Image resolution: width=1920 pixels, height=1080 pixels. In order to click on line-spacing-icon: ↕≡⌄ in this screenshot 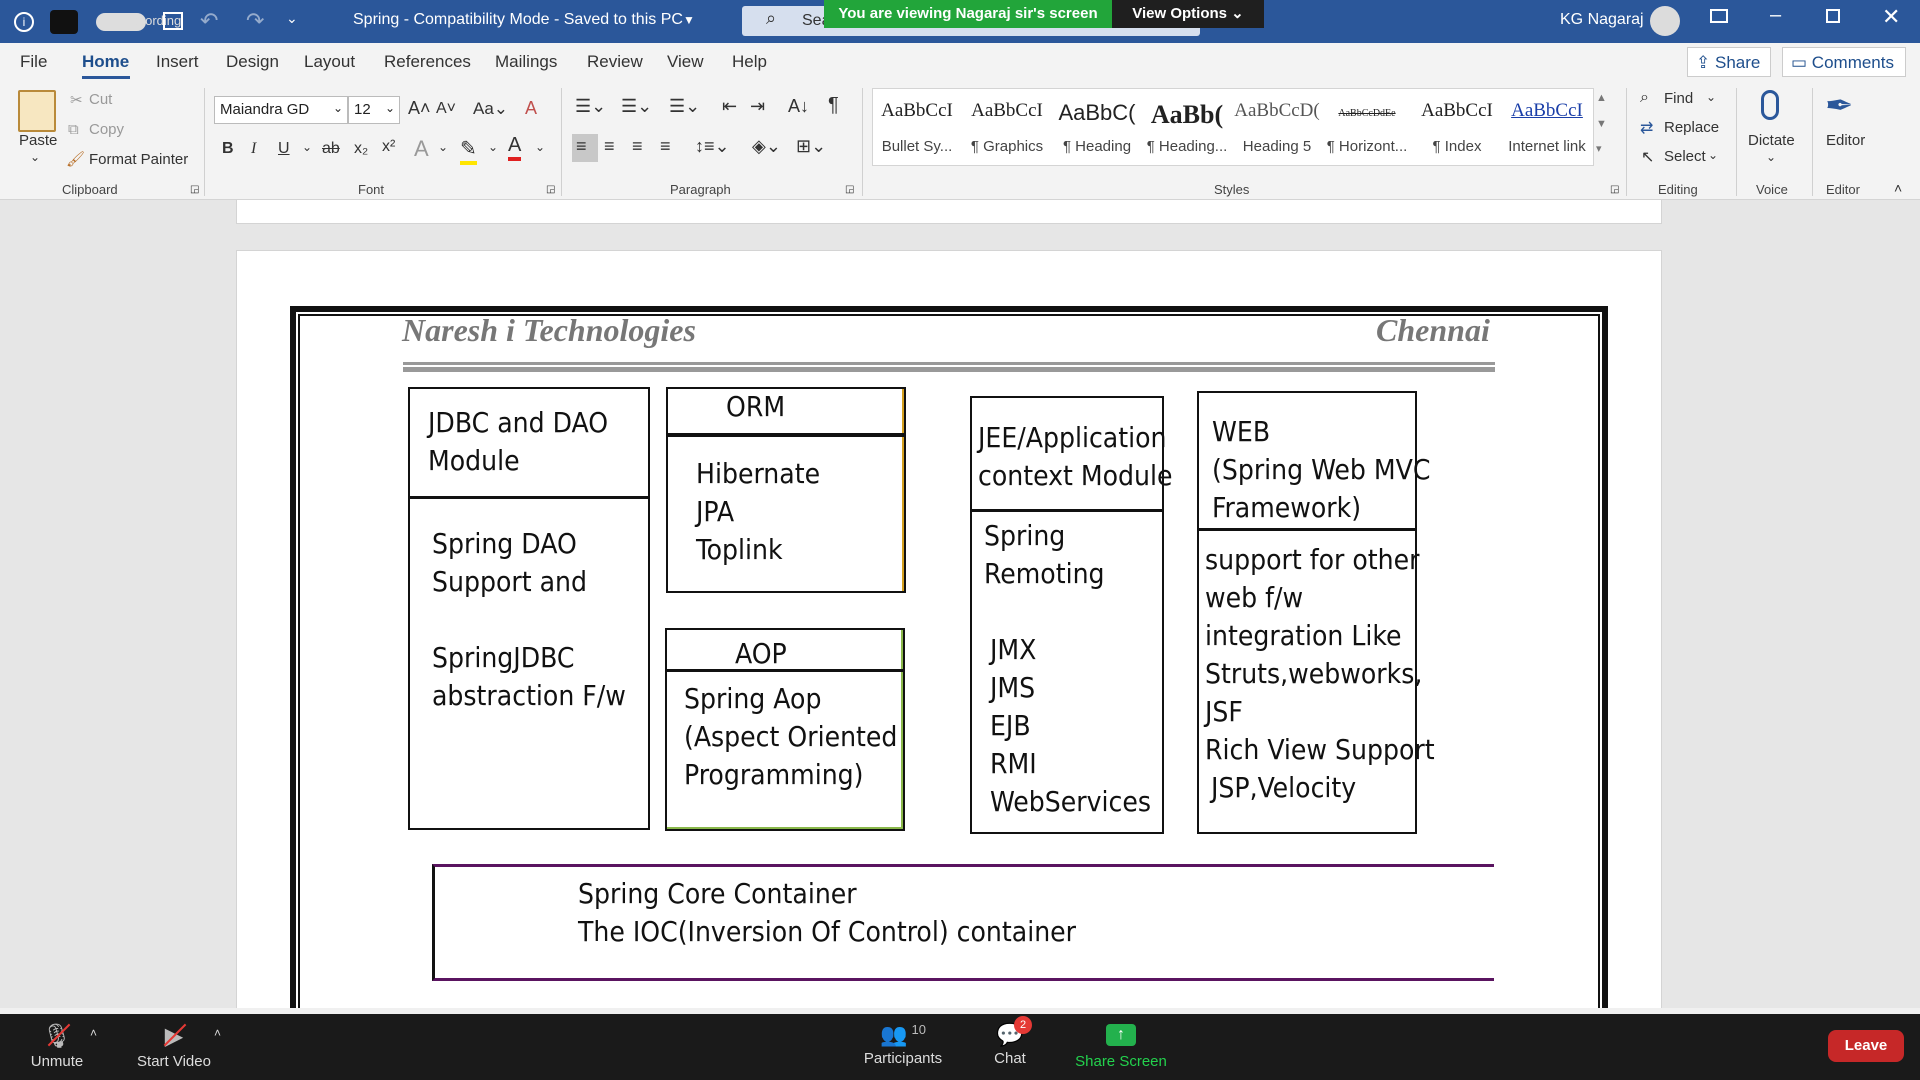, I will do `click(712, 146)`.